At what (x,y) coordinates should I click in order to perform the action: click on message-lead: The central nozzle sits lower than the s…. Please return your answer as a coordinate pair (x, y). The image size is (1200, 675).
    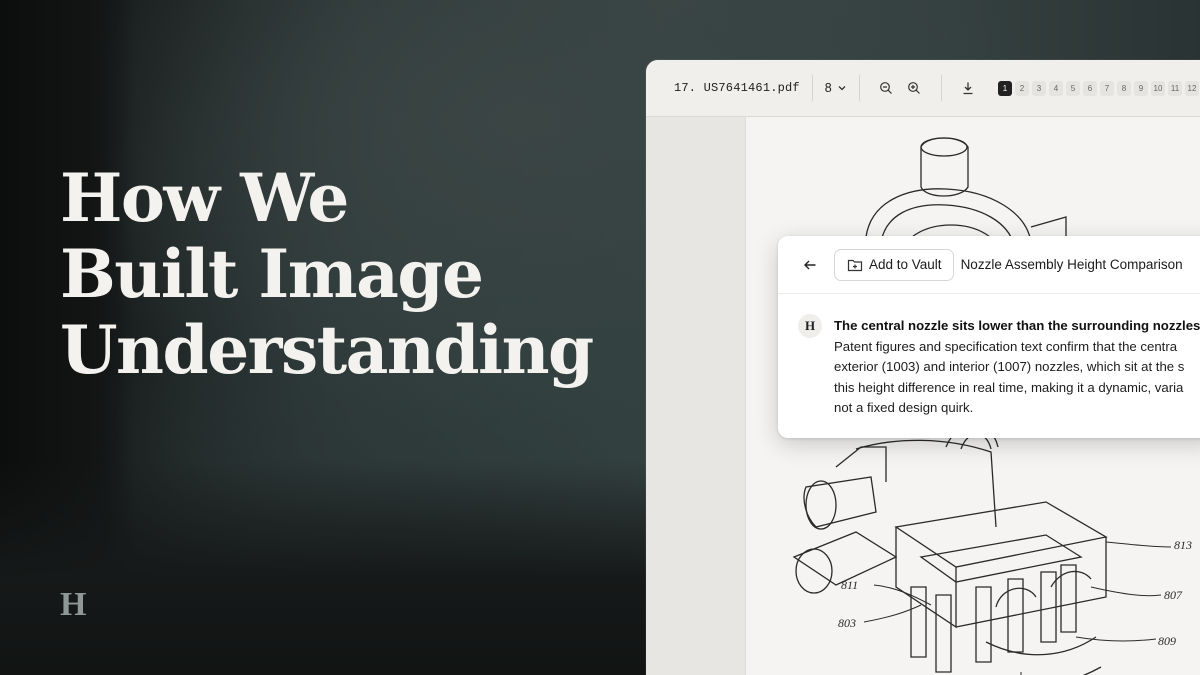
    Looking at the image, I should click on (1017, 325).